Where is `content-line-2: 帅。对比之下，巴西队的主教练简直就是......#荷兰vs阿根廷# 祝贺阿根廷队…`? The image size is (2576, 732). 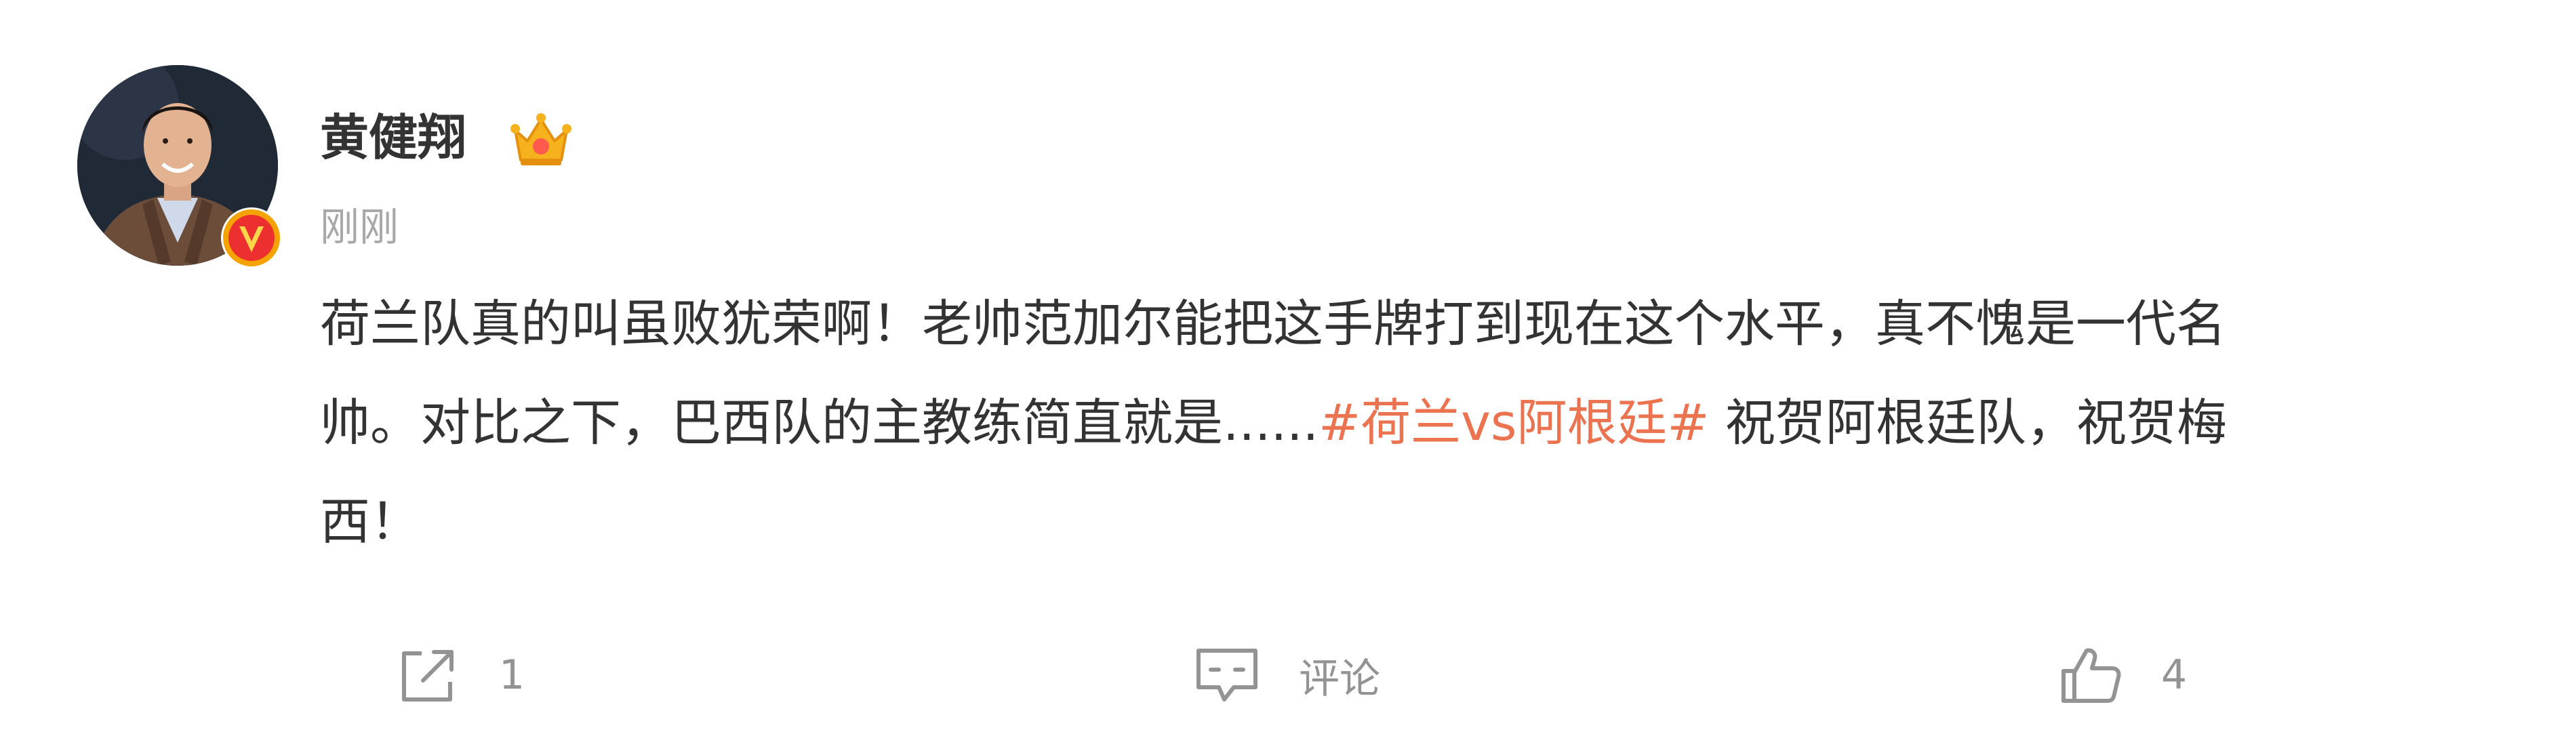
content-line-2: 帅。对比之下，巴西队的主教练简直就是......#荷兰vs阿根廷# 祝贺阿根廷队… is located at coordinates (1425, 423).